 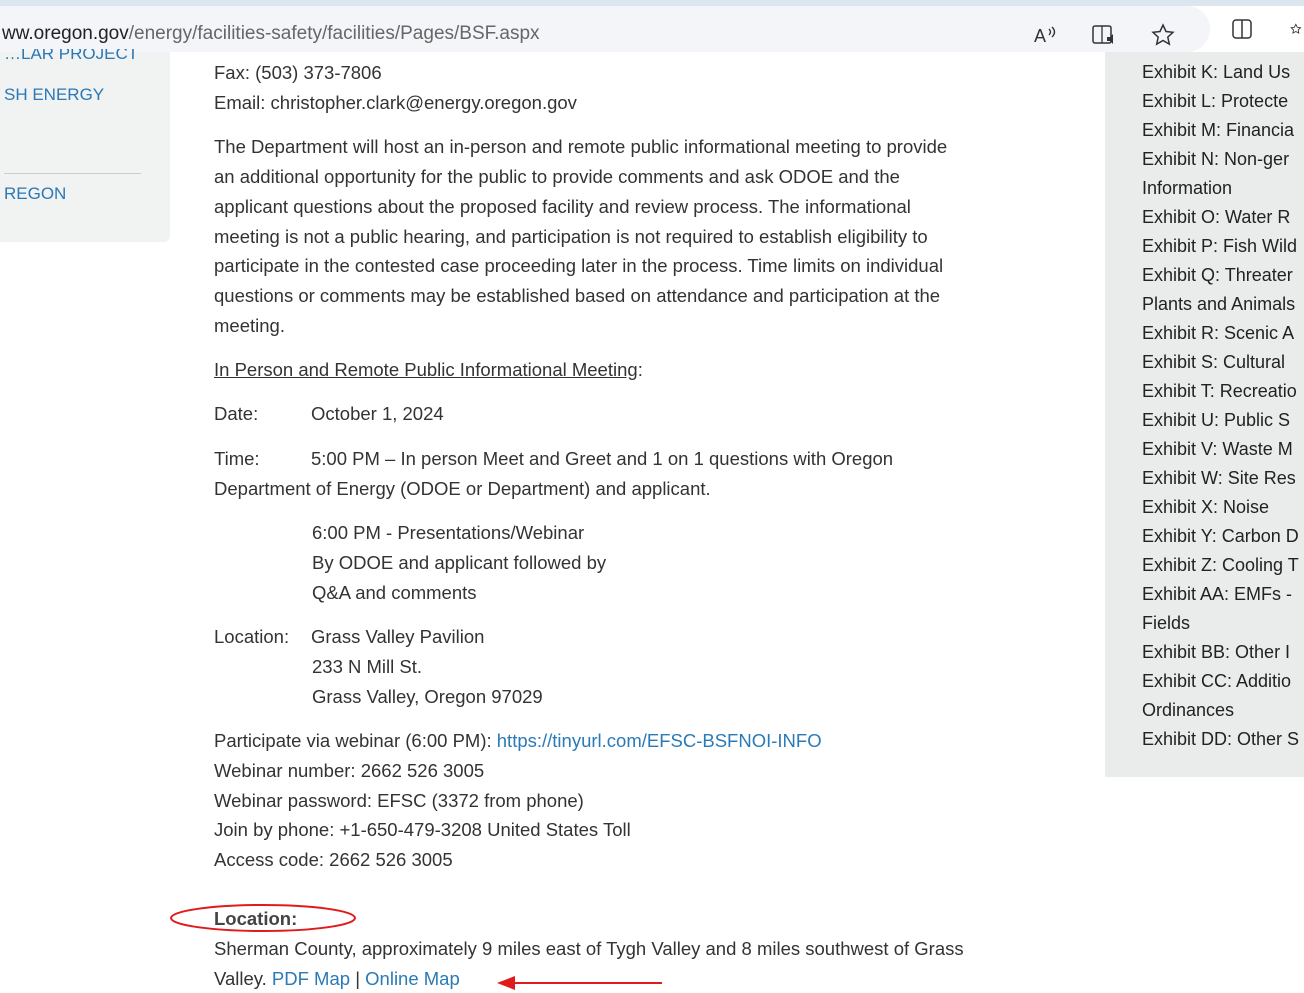 I want to click on exhibit-link: Exhibit S: Cultural, so click(x=1213, y=362).